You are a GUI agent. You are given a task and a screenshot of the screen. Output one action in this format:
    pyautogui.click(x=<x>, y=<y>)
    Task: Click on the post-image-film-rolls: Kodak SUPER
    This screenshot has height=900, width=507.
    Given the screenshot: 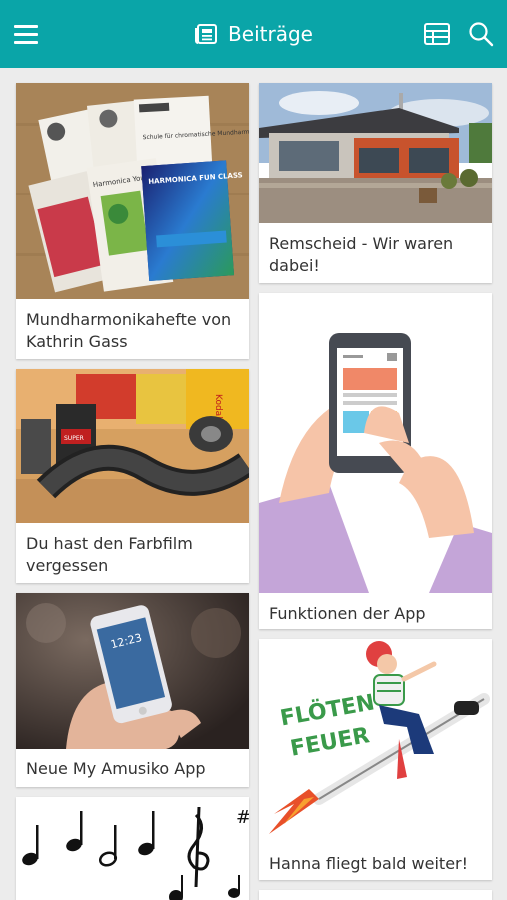 What is the action you would take?
    pyautogui.click(x=132, y=446)
    